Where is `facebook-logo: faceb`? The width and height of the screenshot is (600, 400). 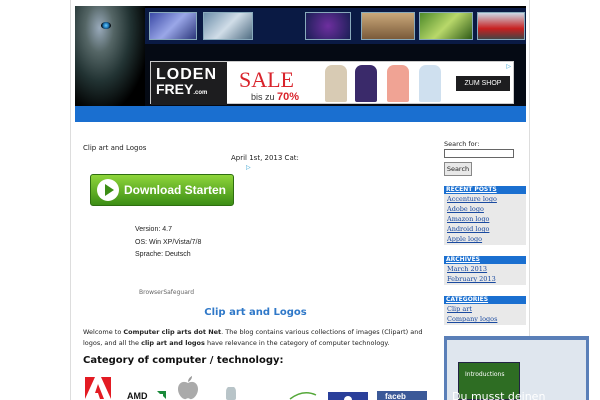 facebook-logo: faceb is located at coordinates (402, 395).